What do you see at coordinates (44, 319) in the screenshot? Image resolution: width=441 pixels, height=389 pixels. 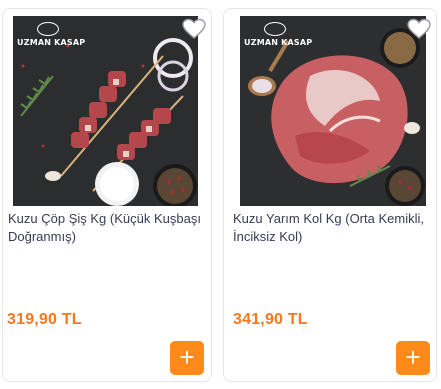 I see `product-price: 319,90 TL` at bounding box center [44, 319].